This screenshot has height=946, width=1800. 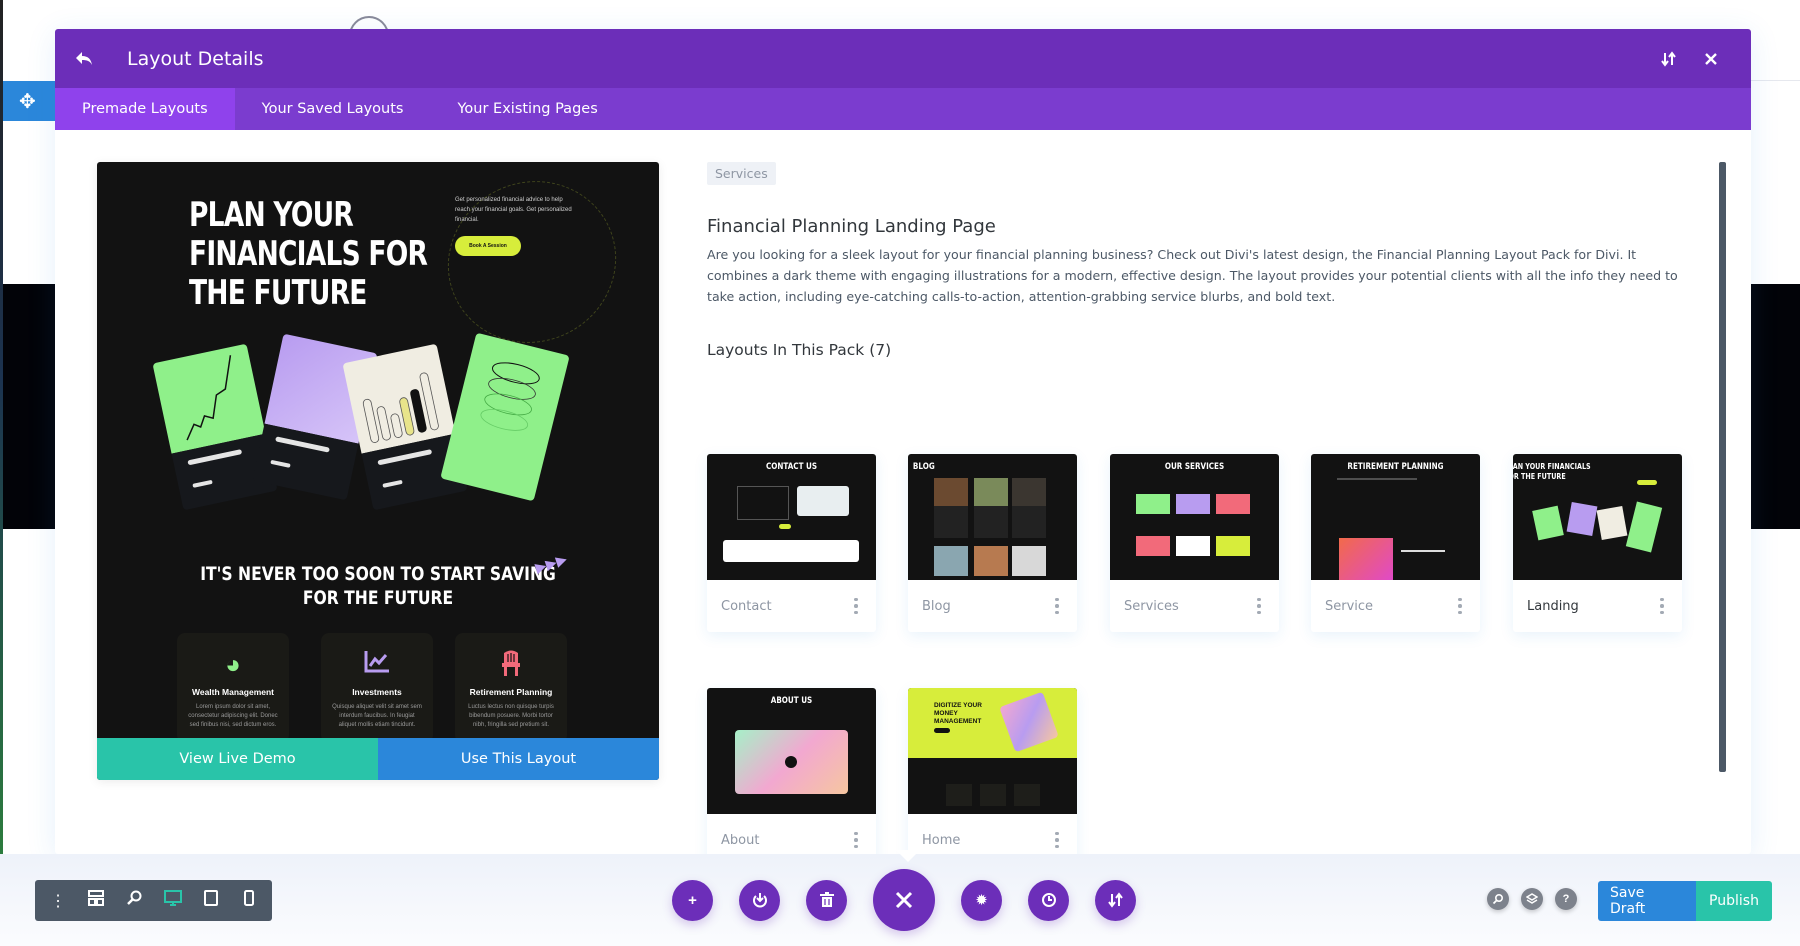 I want to click on tab-premade-layouts: Premade Layouts, so click(x=145, y=109).